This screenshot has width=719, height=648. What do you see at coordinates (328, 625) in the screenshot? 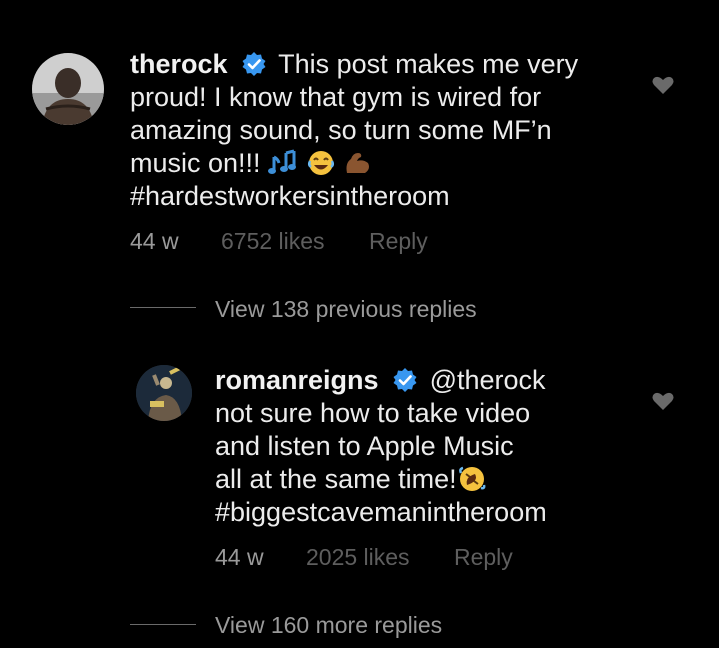
I see `view-more-replies-button: View 160 more replies` at bounding box center [328, 625].